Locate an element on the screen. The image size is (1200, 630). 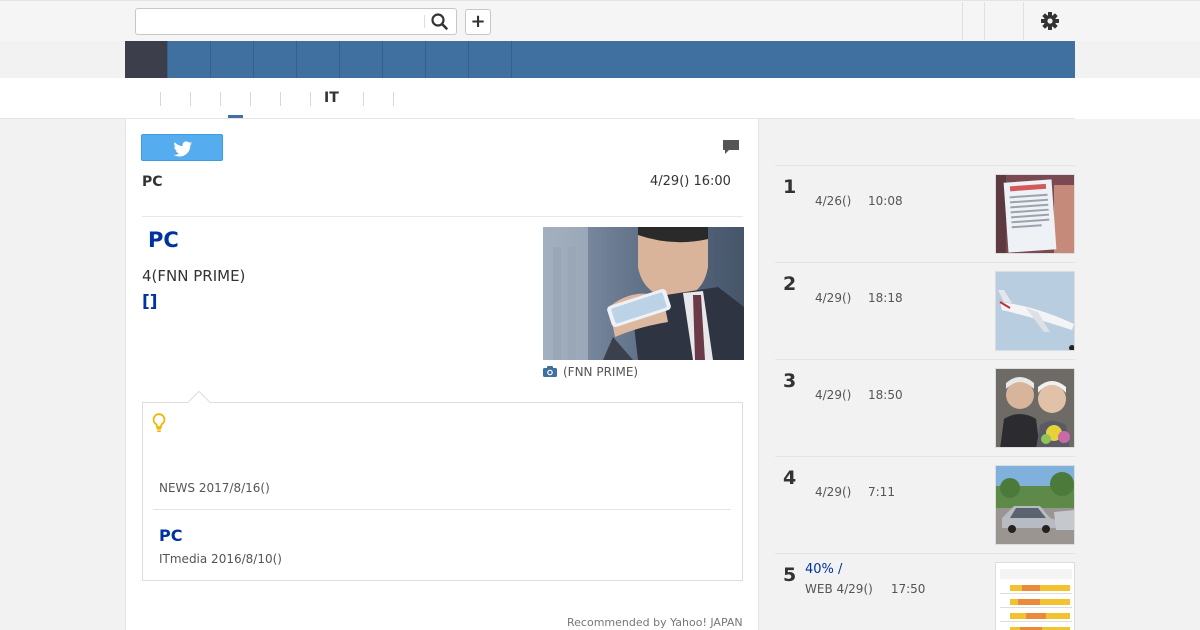
rank-date: 4/26() is located at coordinates (833, 201).